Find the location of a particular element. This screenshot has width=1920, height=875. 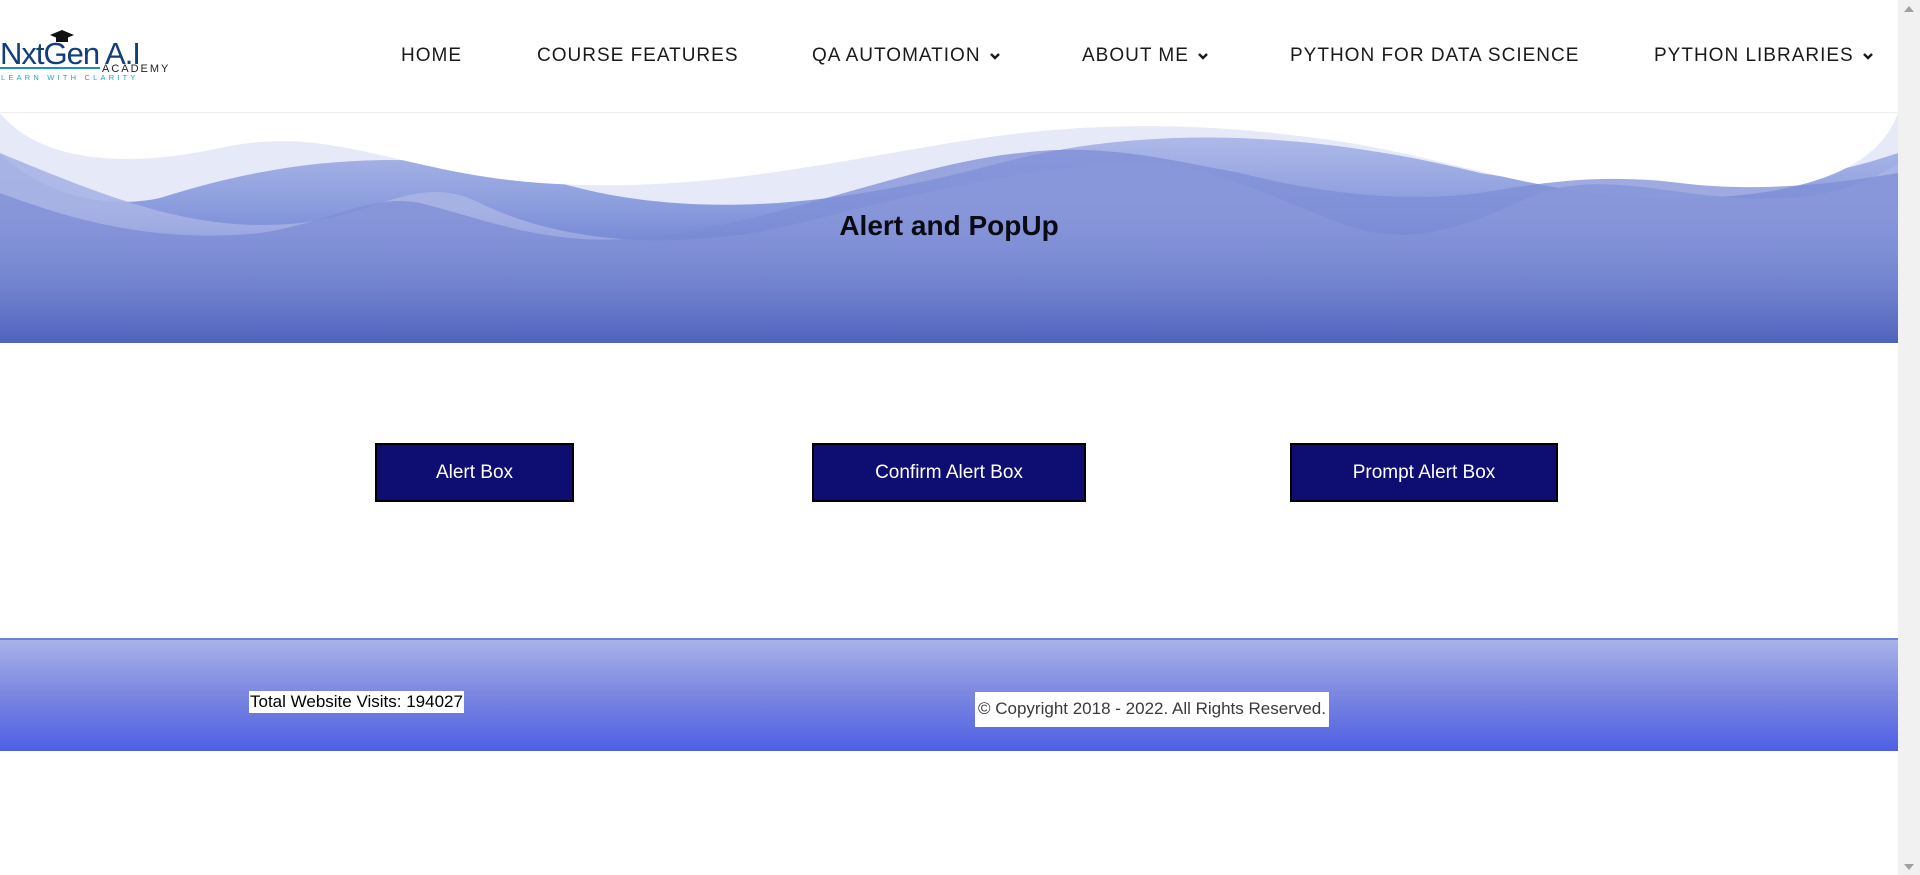

scroll-down-arrow-icon is located at coordinates (1909, 866).